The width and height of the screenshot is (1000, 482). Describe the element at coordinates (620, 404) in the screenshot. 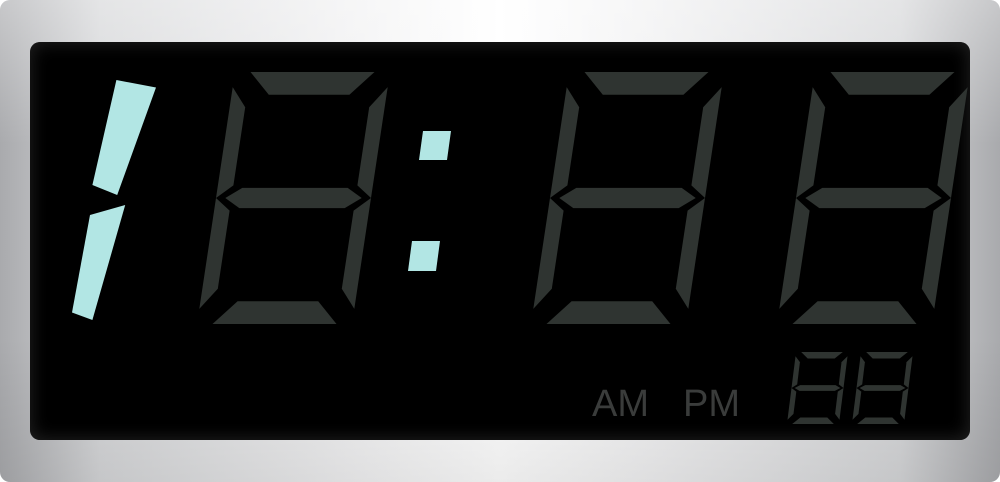

I see `am-label: AM` at that location.